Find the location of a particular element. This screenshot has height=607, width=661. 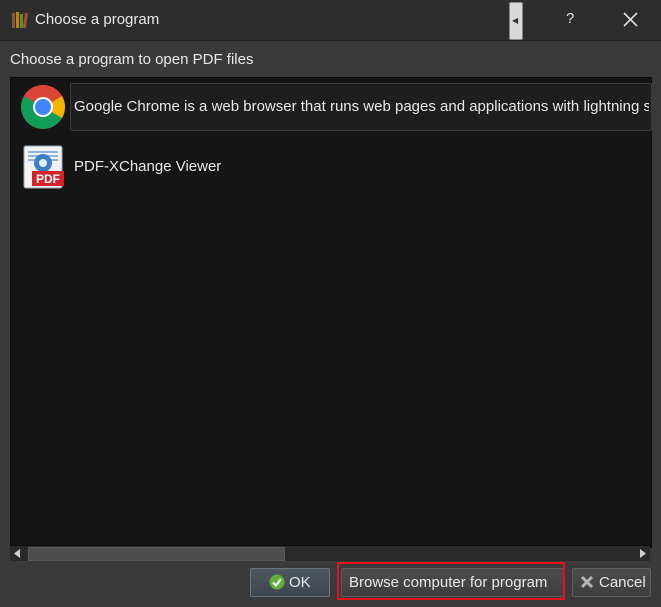

browse-computer-button: Browse computer for program is located at coordinates (453, 582).